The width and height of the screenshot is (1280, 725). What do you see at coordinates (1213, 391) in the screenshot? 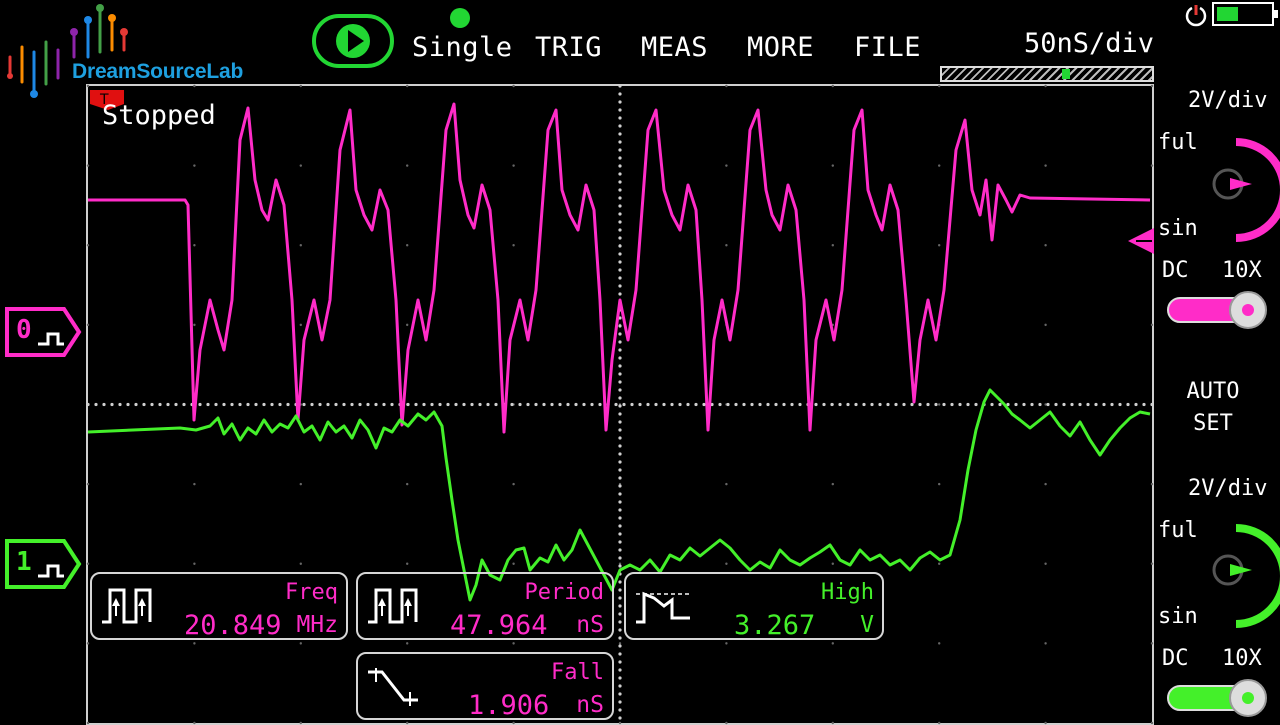
I see `autoset-label-1: AUTO` at bounding box center [1213, 391].